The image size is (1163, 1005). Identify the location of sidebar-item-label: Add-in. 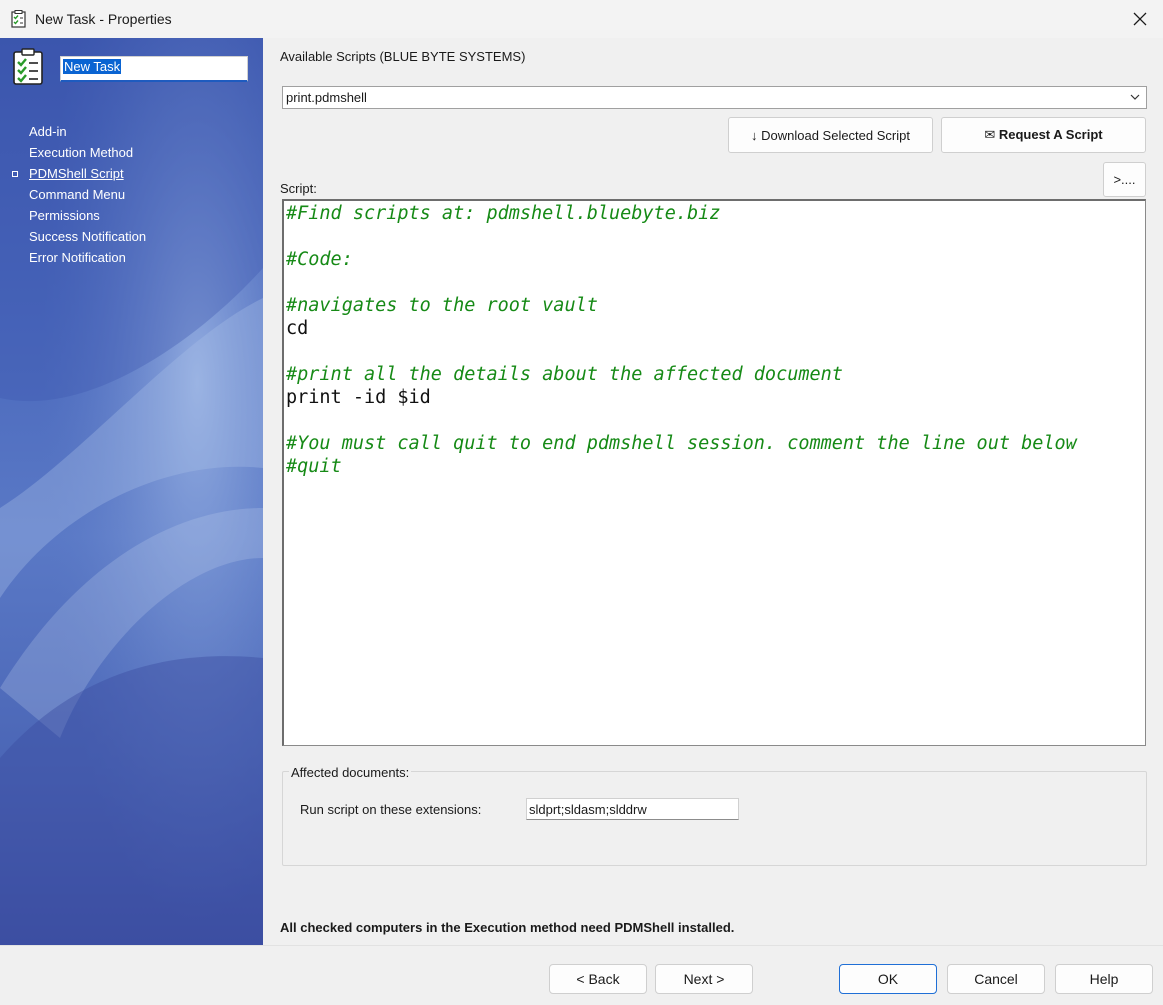
(48, 131).